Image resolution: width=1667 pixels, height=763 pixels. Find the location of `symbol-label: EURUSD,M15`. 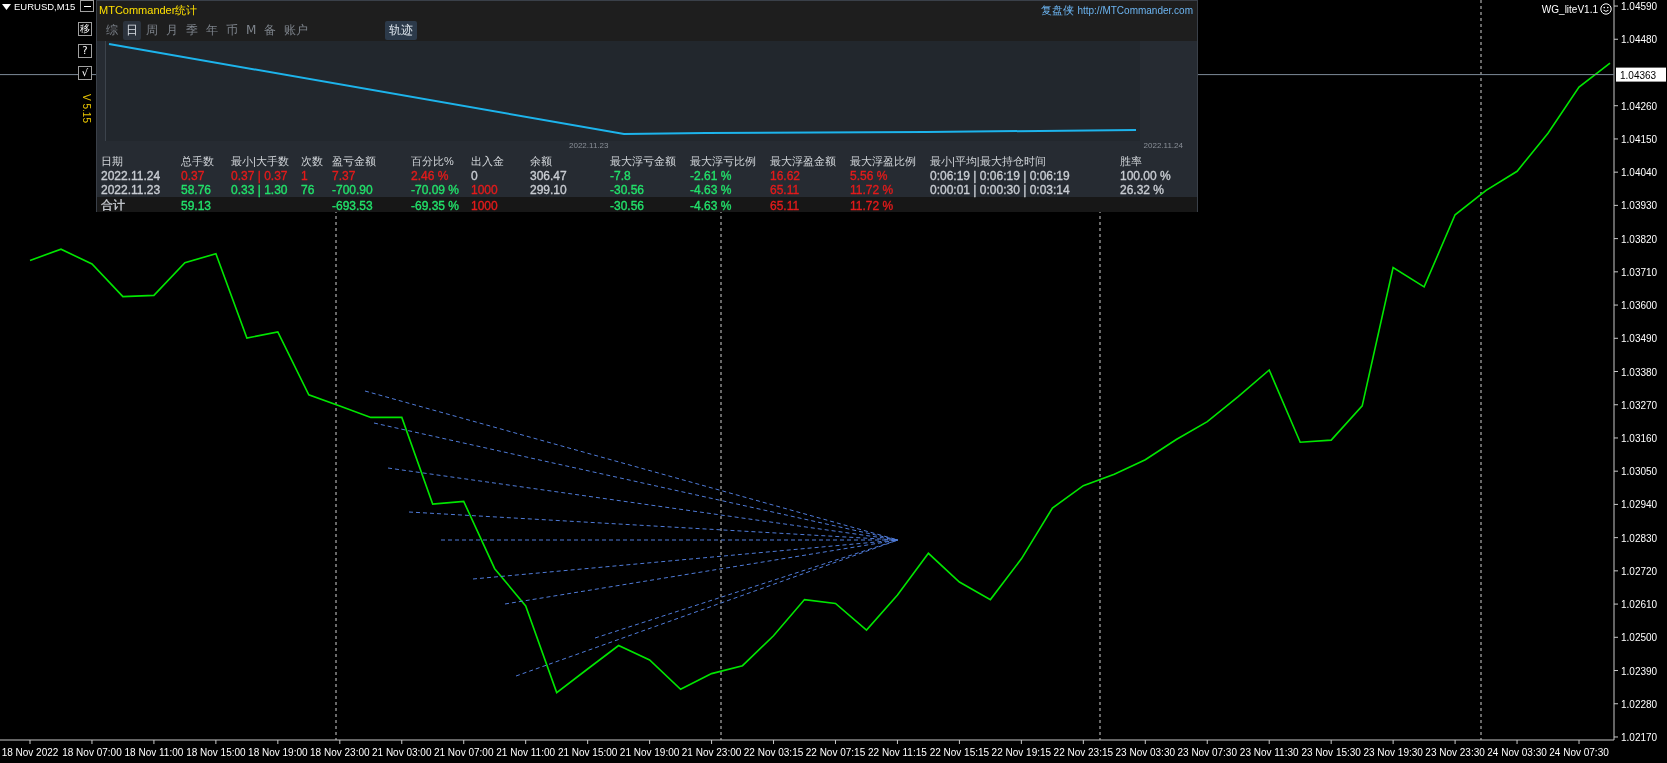

symbol-label: EURUSD,M15 is located at coordinates (45, 6).